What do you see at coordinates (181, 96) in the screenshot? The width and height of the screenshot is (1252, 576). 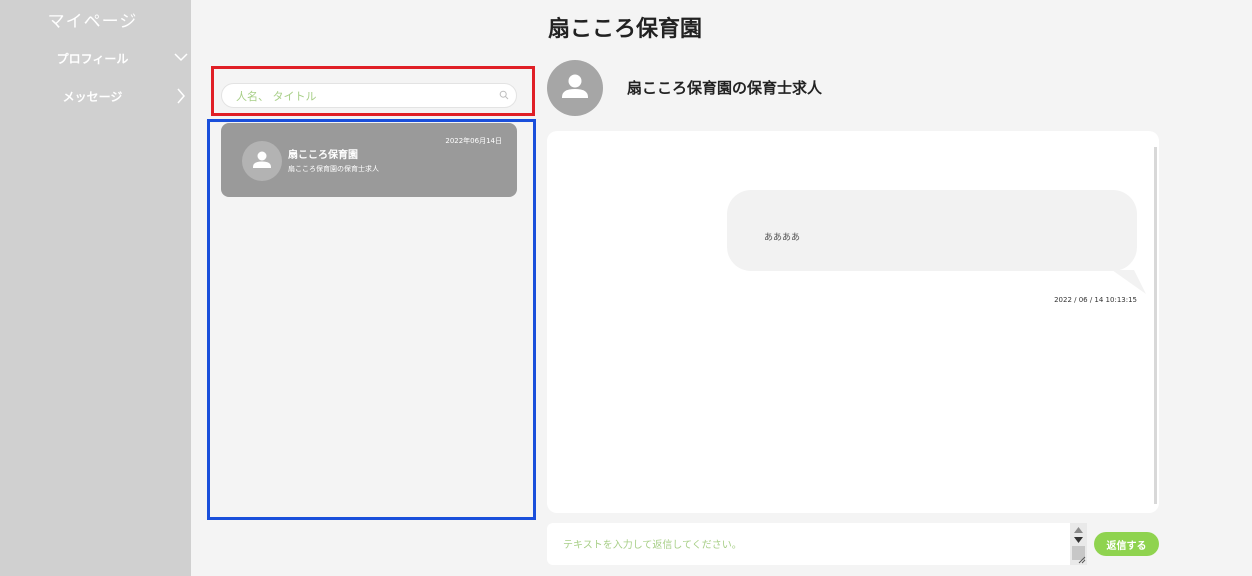 I see `chevron-right-icon` at bounding box center [181, 96].